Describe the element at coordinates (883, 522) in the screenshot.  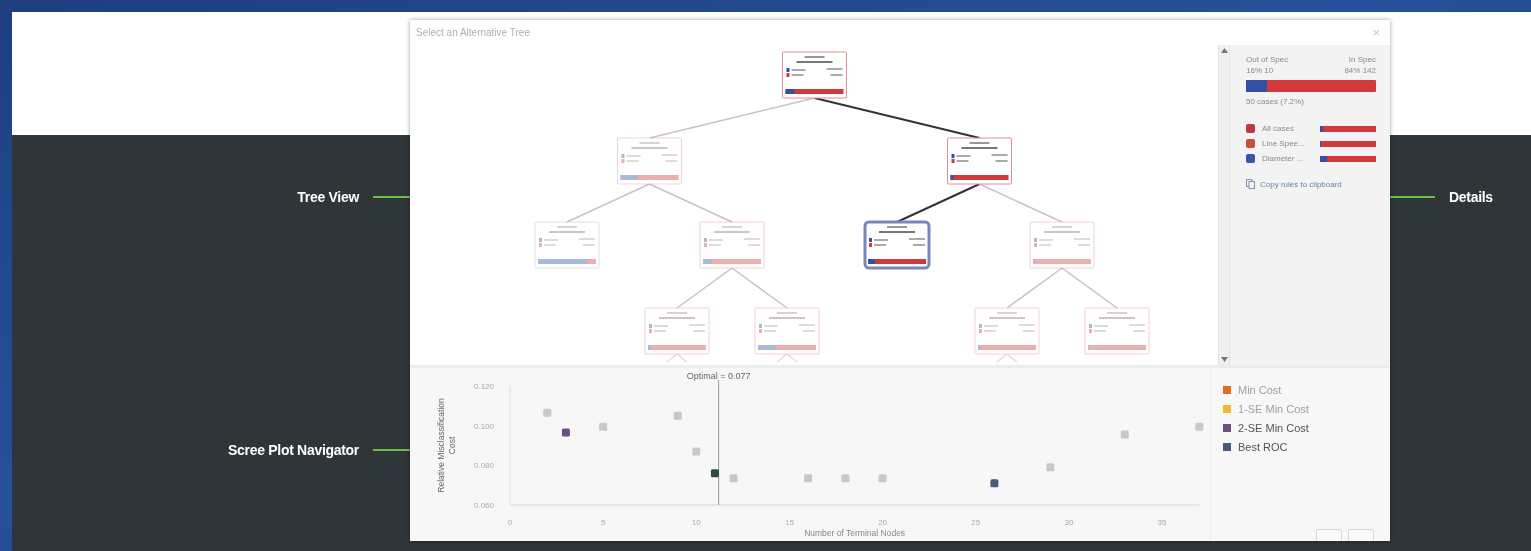
I see `x-tick-label: 20` at that location.